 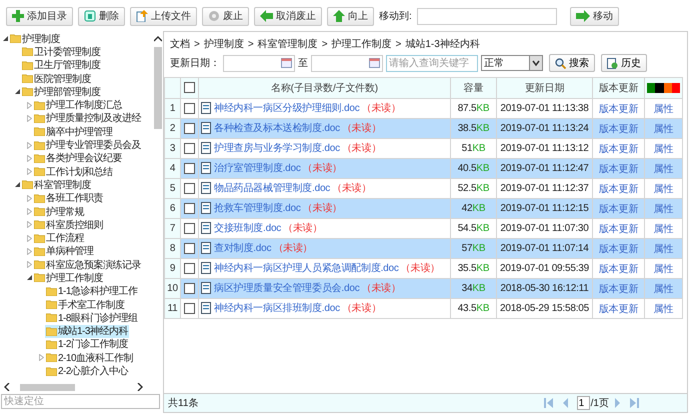 What do you see at coordinates (243, 247) in the screenshot?
I see `file-link: 查对制度.doc` at bounding box center [243, 247].